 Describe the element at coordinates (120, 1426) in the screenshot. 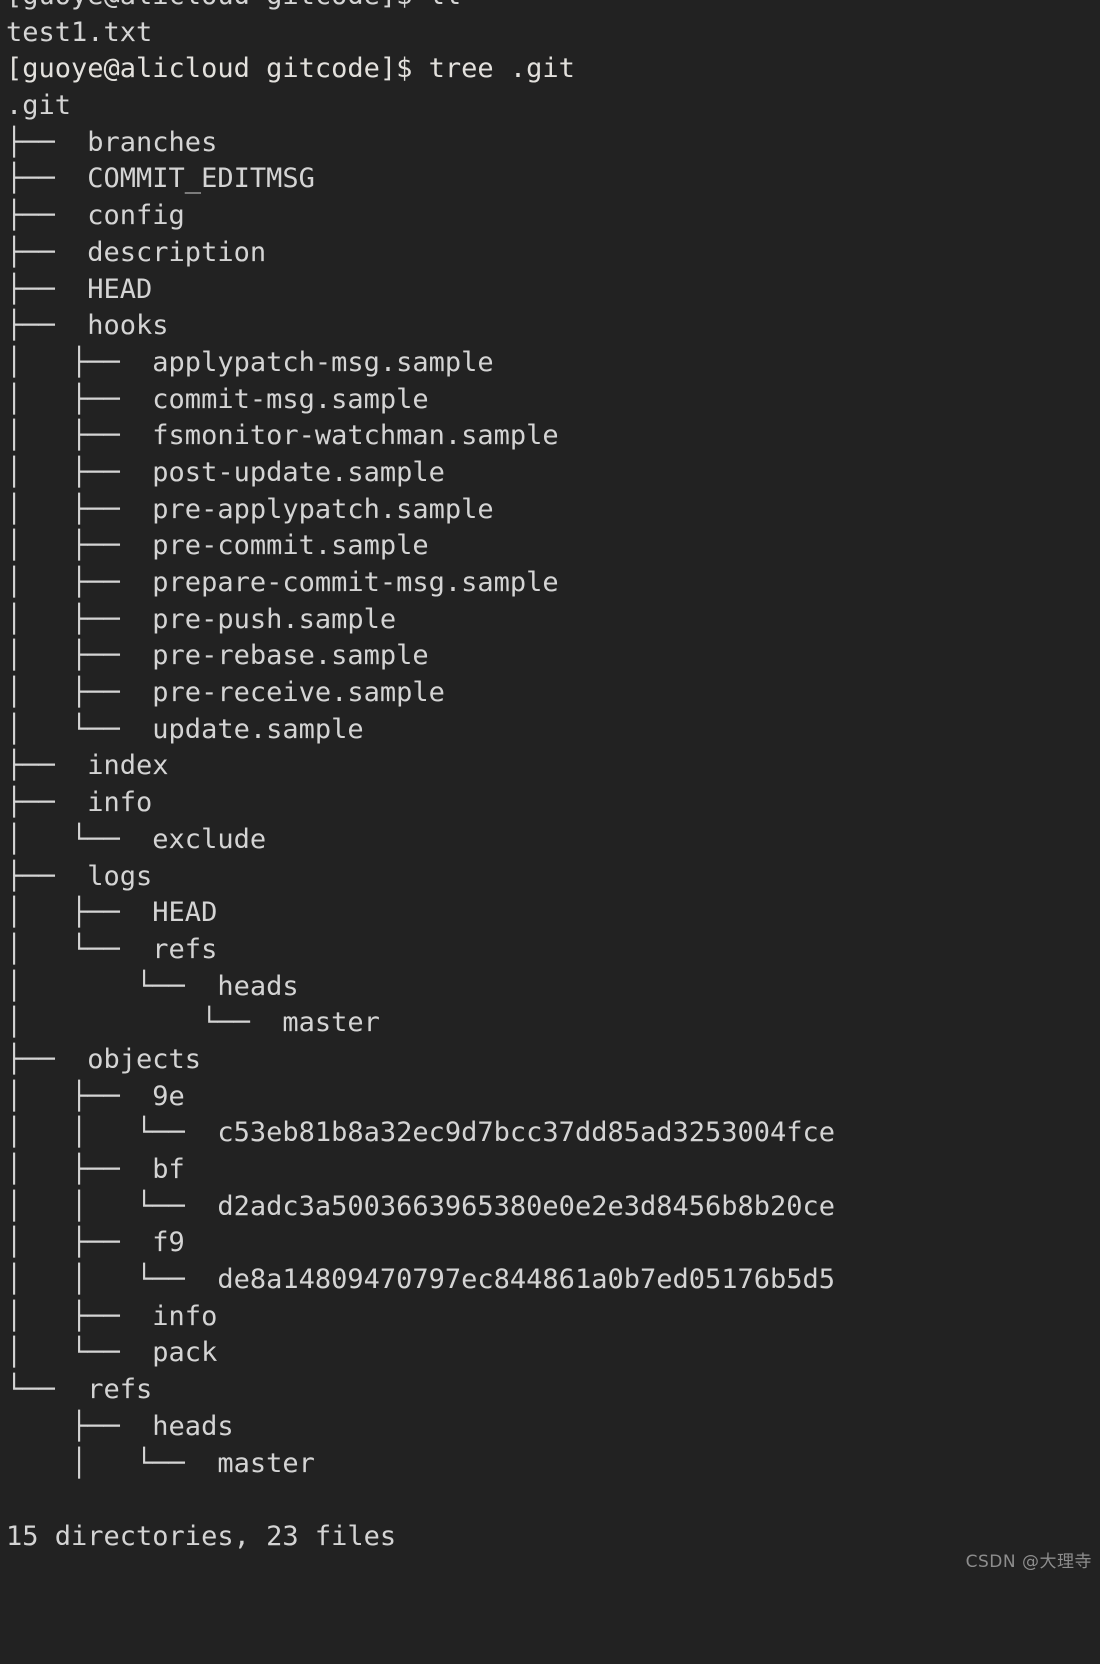

I see `terminal-line-38: ├── heads` at that location.